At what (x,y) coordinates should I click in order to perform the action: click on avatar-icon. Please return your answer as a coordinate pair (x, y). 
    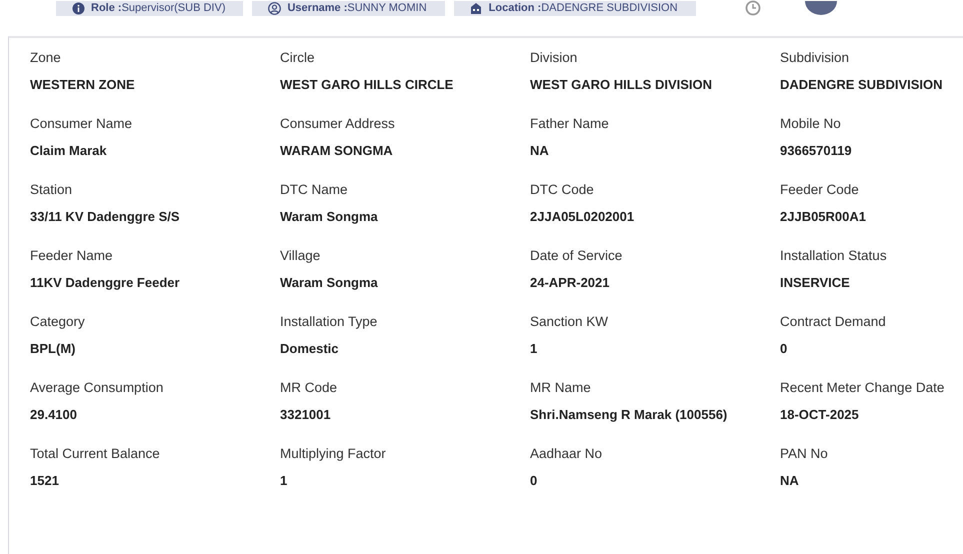
    Looking at the image, I should click on (820, 8).